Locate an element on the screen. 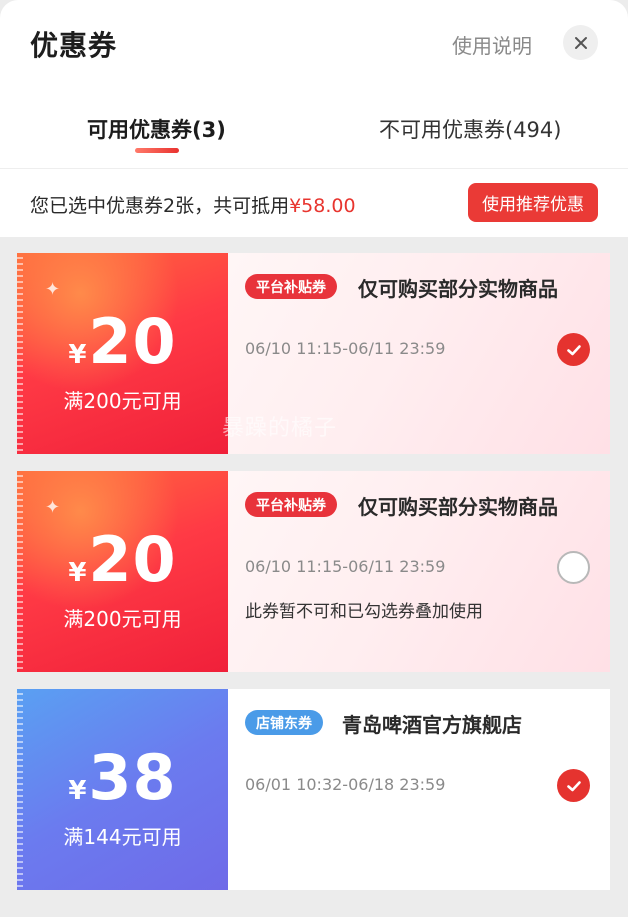 Image resolution: width=628 pixels, height=917 pixels. coupon-value-panel: ¥38 满144元可用 is located at coordinates (122, 789).